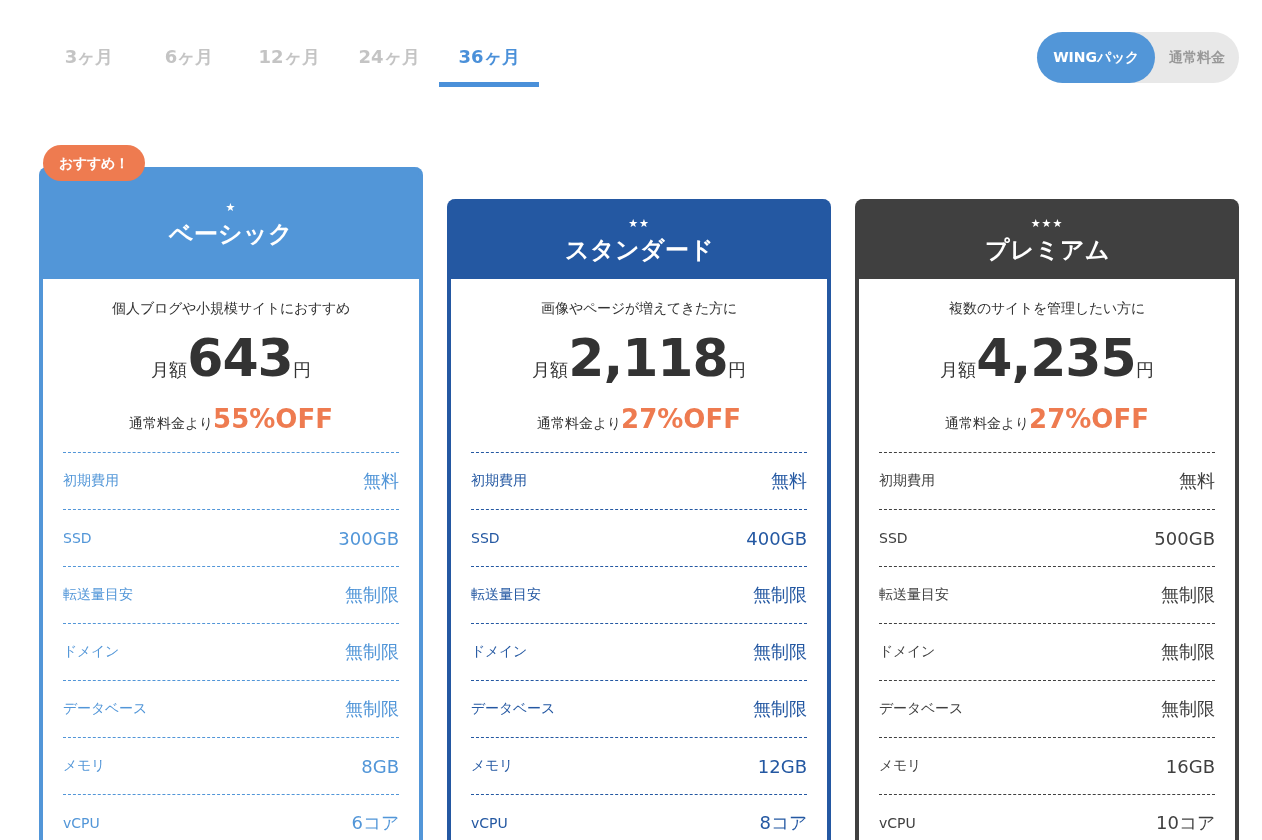 This screenshot has height=840, width=1262. Describe the element at coordinates (1056, 358) in the screenshot. I see `price-value: 4,235` at that location.